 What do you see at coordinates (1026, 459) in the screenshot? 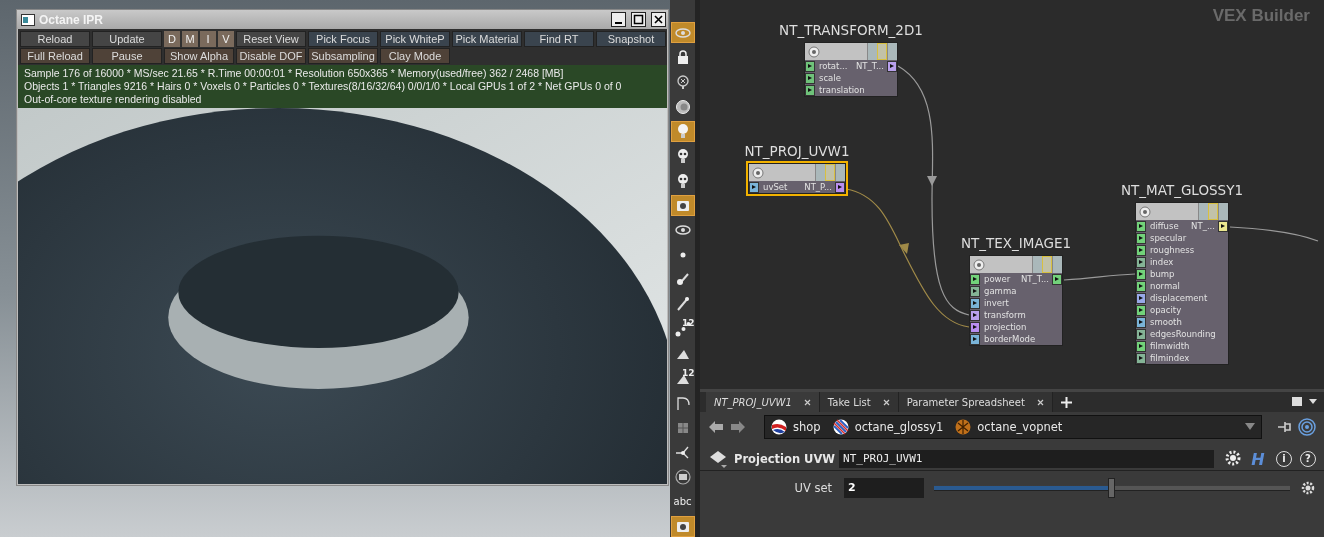
I see `node-name-field: NT_PROJ_UVW1` at bounding box center [1026, 459].